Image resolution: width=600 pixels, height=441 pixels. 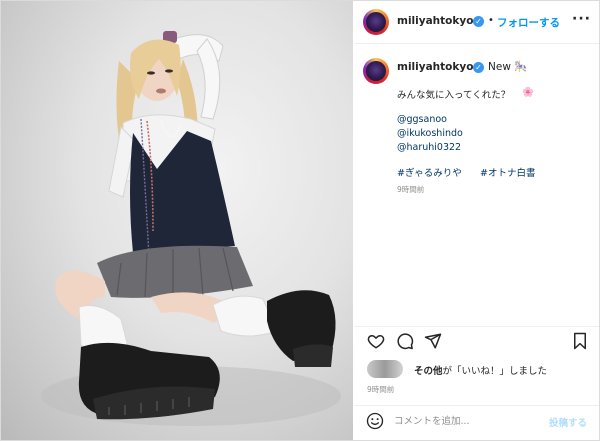 I want to click on avatar, so click(x=376, y=22).